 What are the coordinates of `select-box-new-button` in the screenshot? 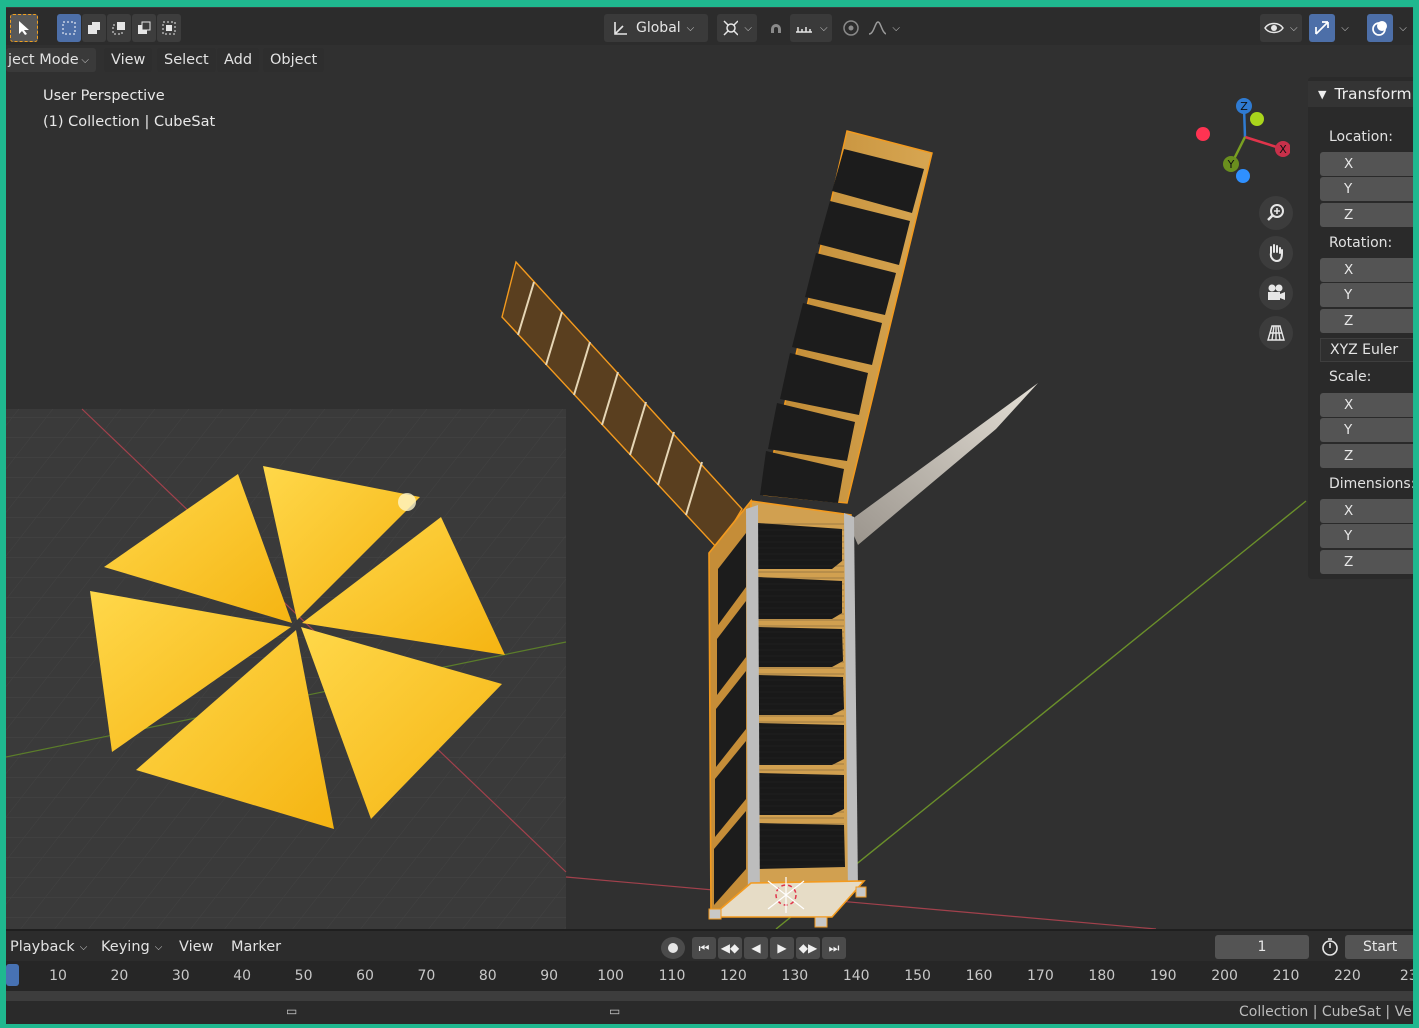 It's located at (69, 28).